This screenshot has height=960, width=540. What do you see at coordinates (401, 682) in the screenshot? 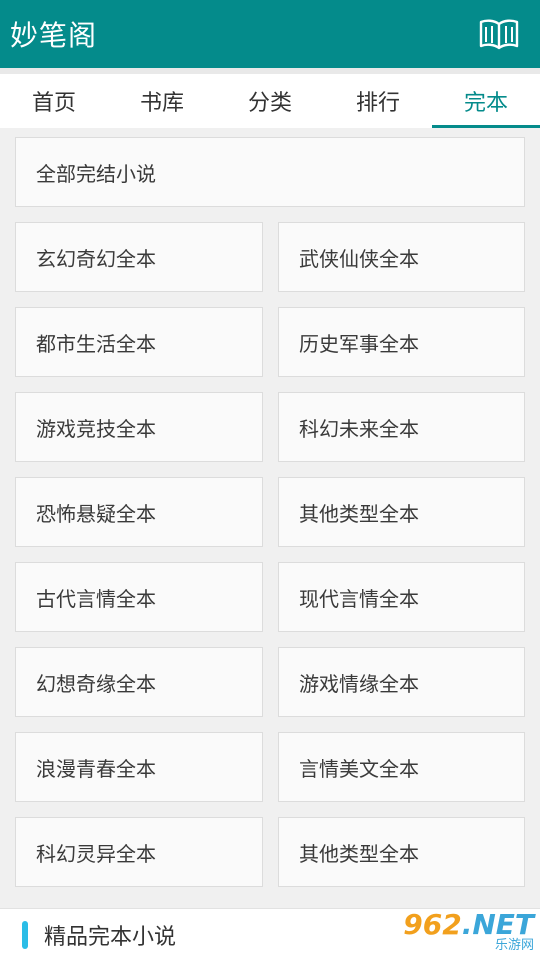
I see `category-button: 游戏情缘全本` at bounding box center [401, 682].